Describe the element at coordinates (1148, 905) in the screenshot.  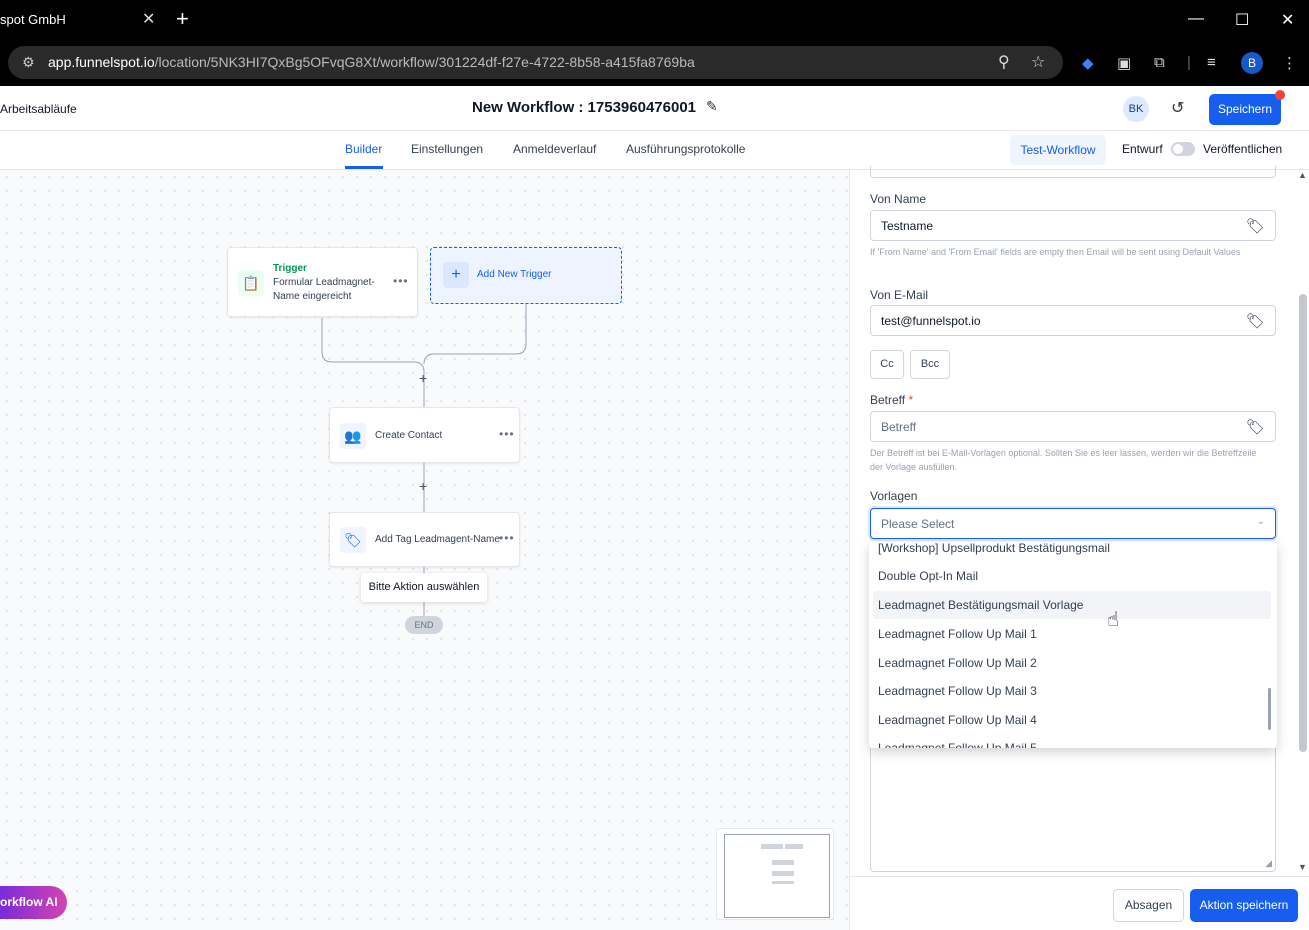
I see `cancel-button: Absagen` at that location.